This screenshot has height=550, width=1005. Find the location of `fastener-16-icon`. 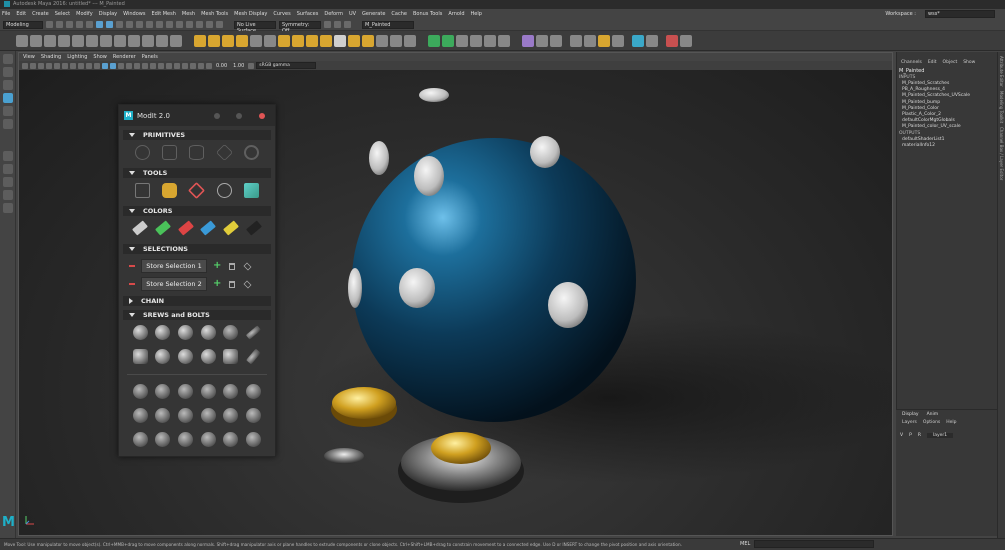

fastener-16-icon is located at coordinates (208, 439).